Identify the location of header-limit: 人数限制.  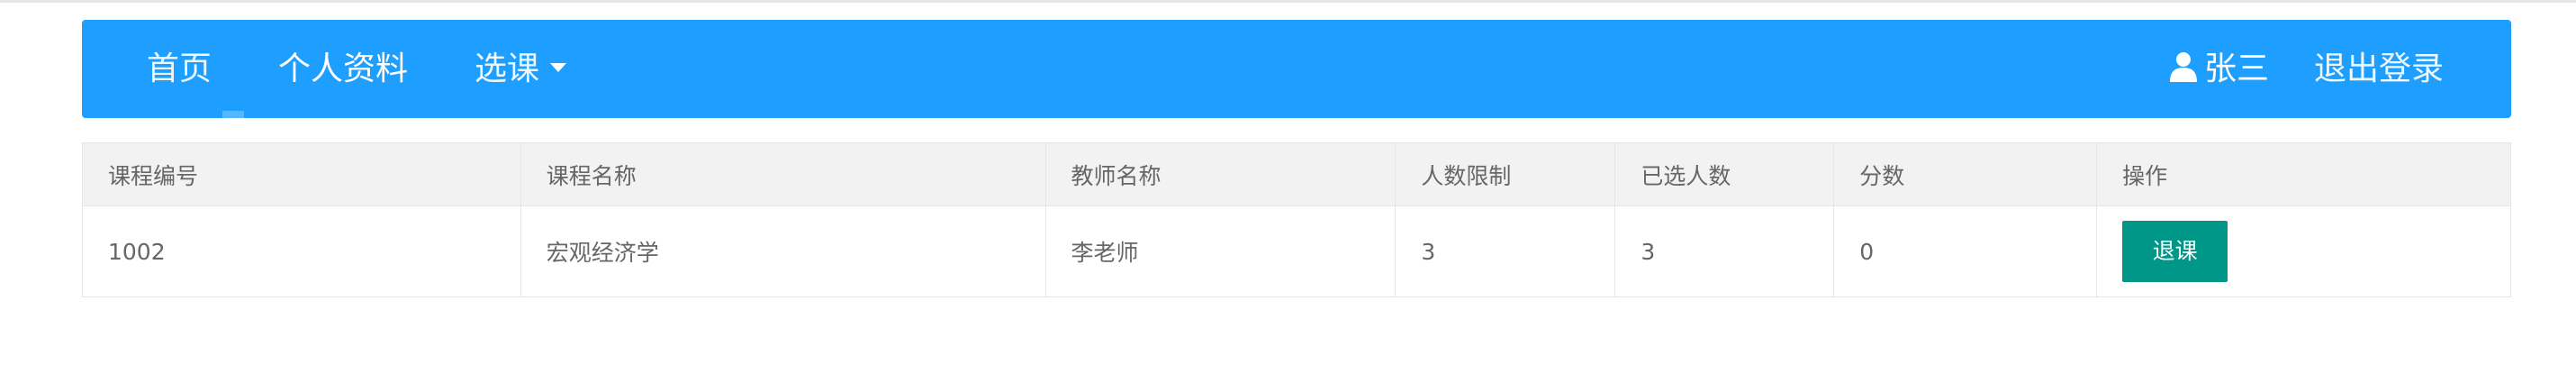
(1505, 174).